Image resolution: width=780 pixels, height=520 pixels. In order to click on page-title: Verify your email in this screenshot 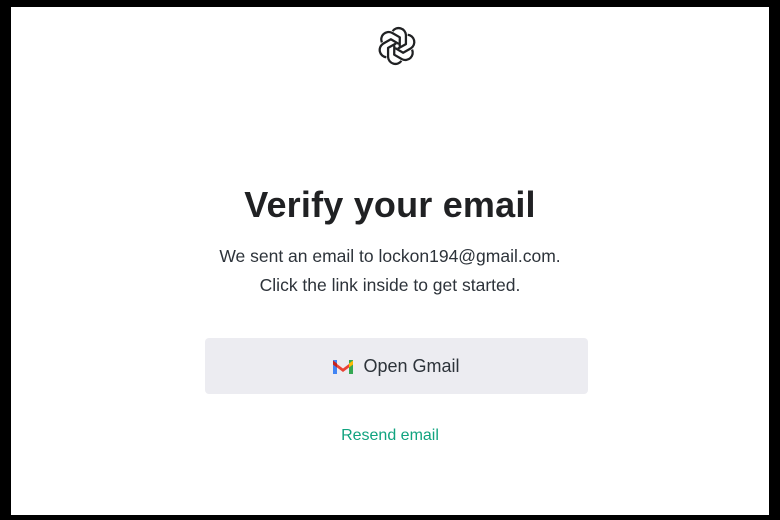, I will do `click(390, 204)`.